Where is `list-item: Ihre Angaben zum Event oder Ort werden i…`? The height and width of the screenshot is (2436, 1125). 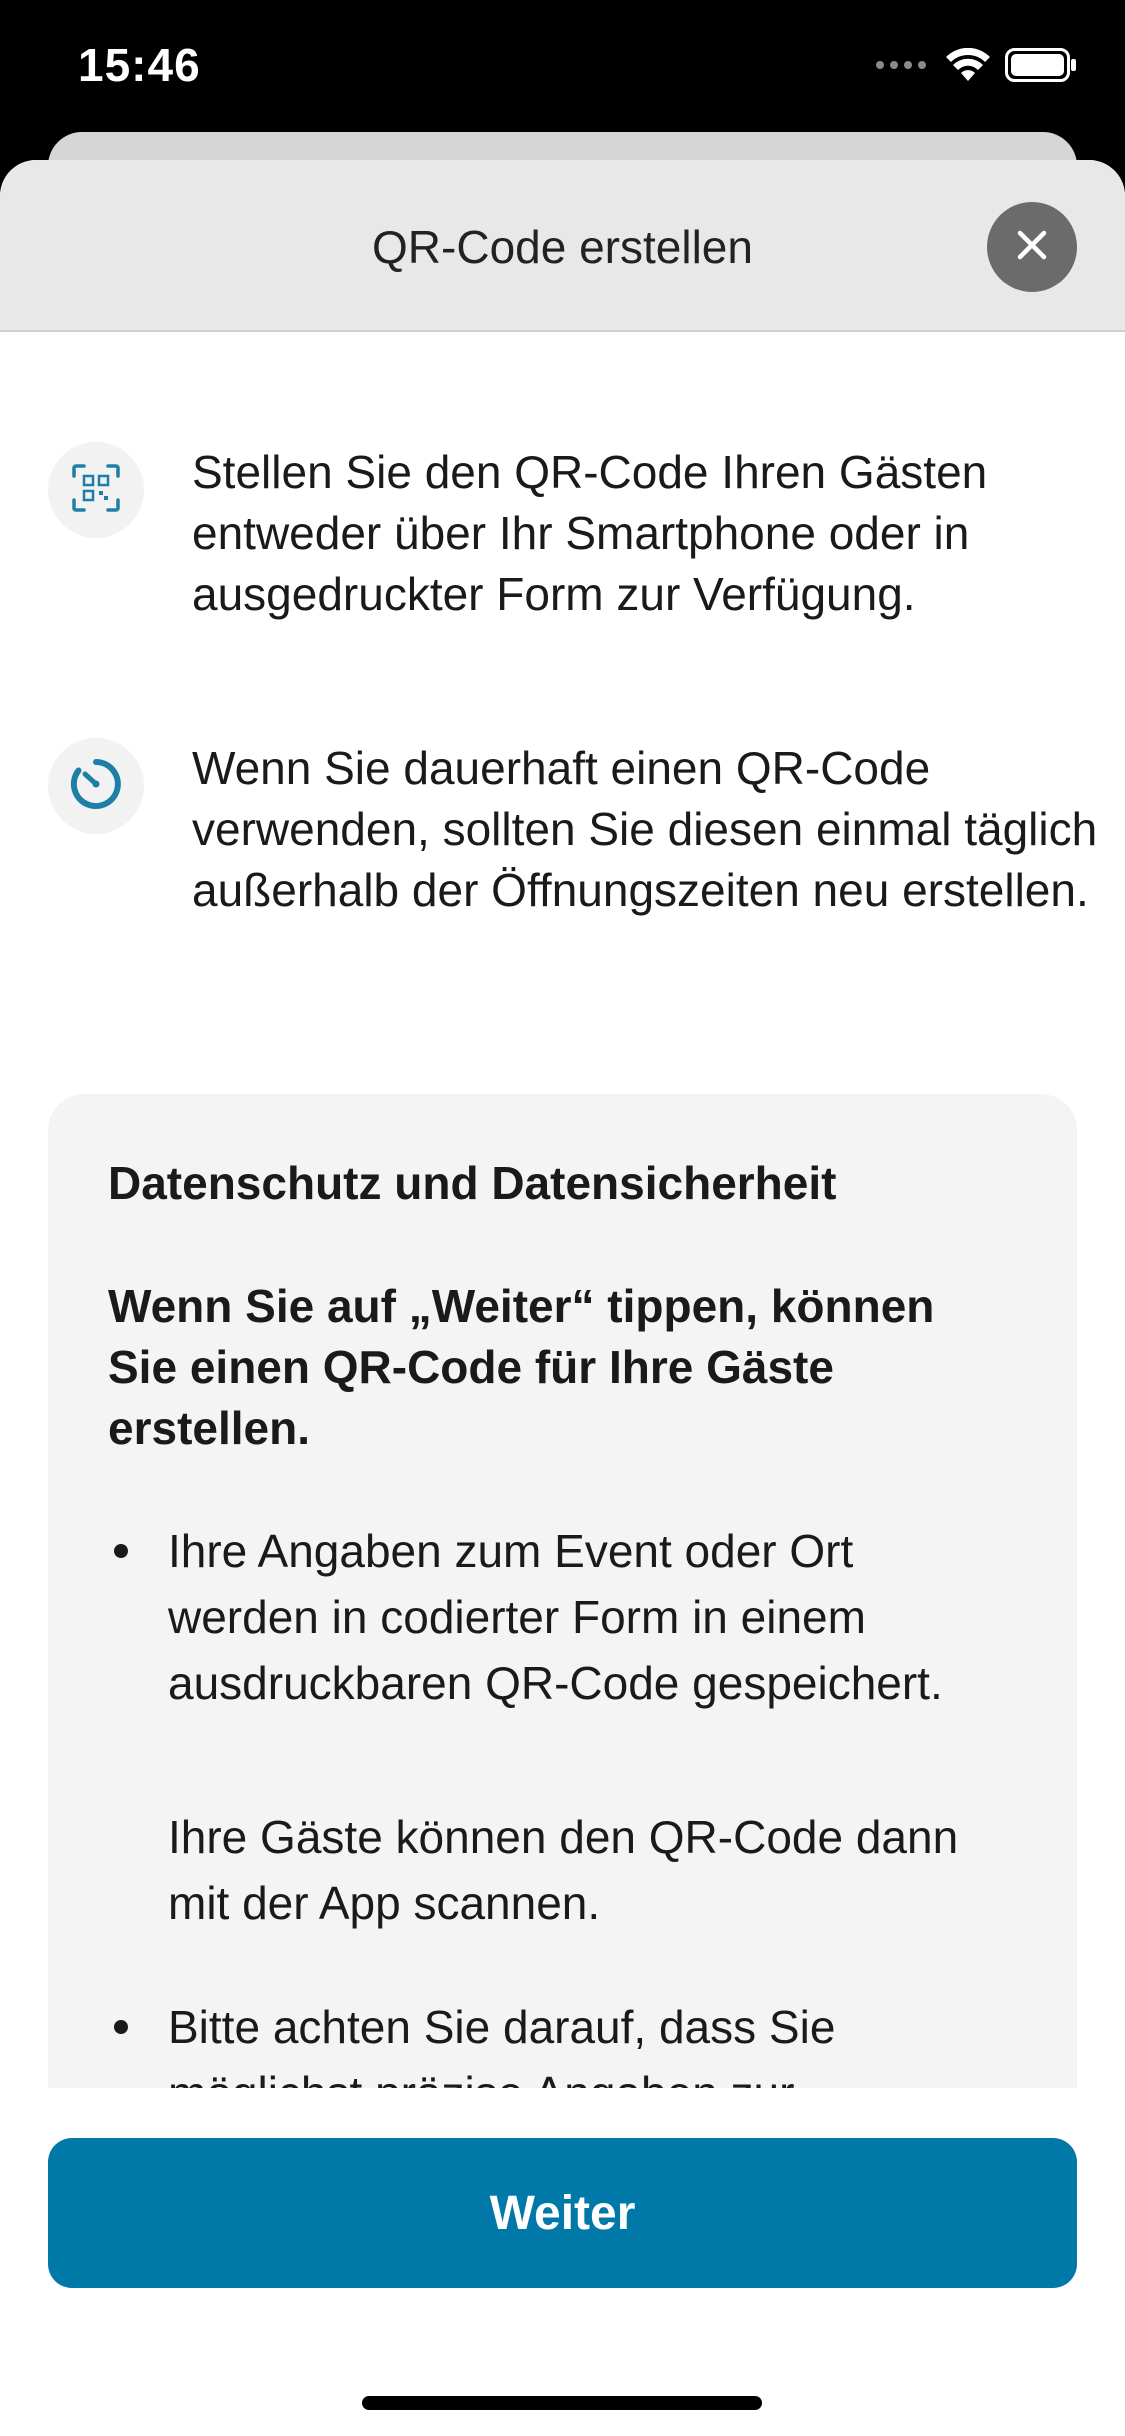
list-item: Ihre Angaben zum Event oder Ort werden i… is located at coordinates (558, 1723).